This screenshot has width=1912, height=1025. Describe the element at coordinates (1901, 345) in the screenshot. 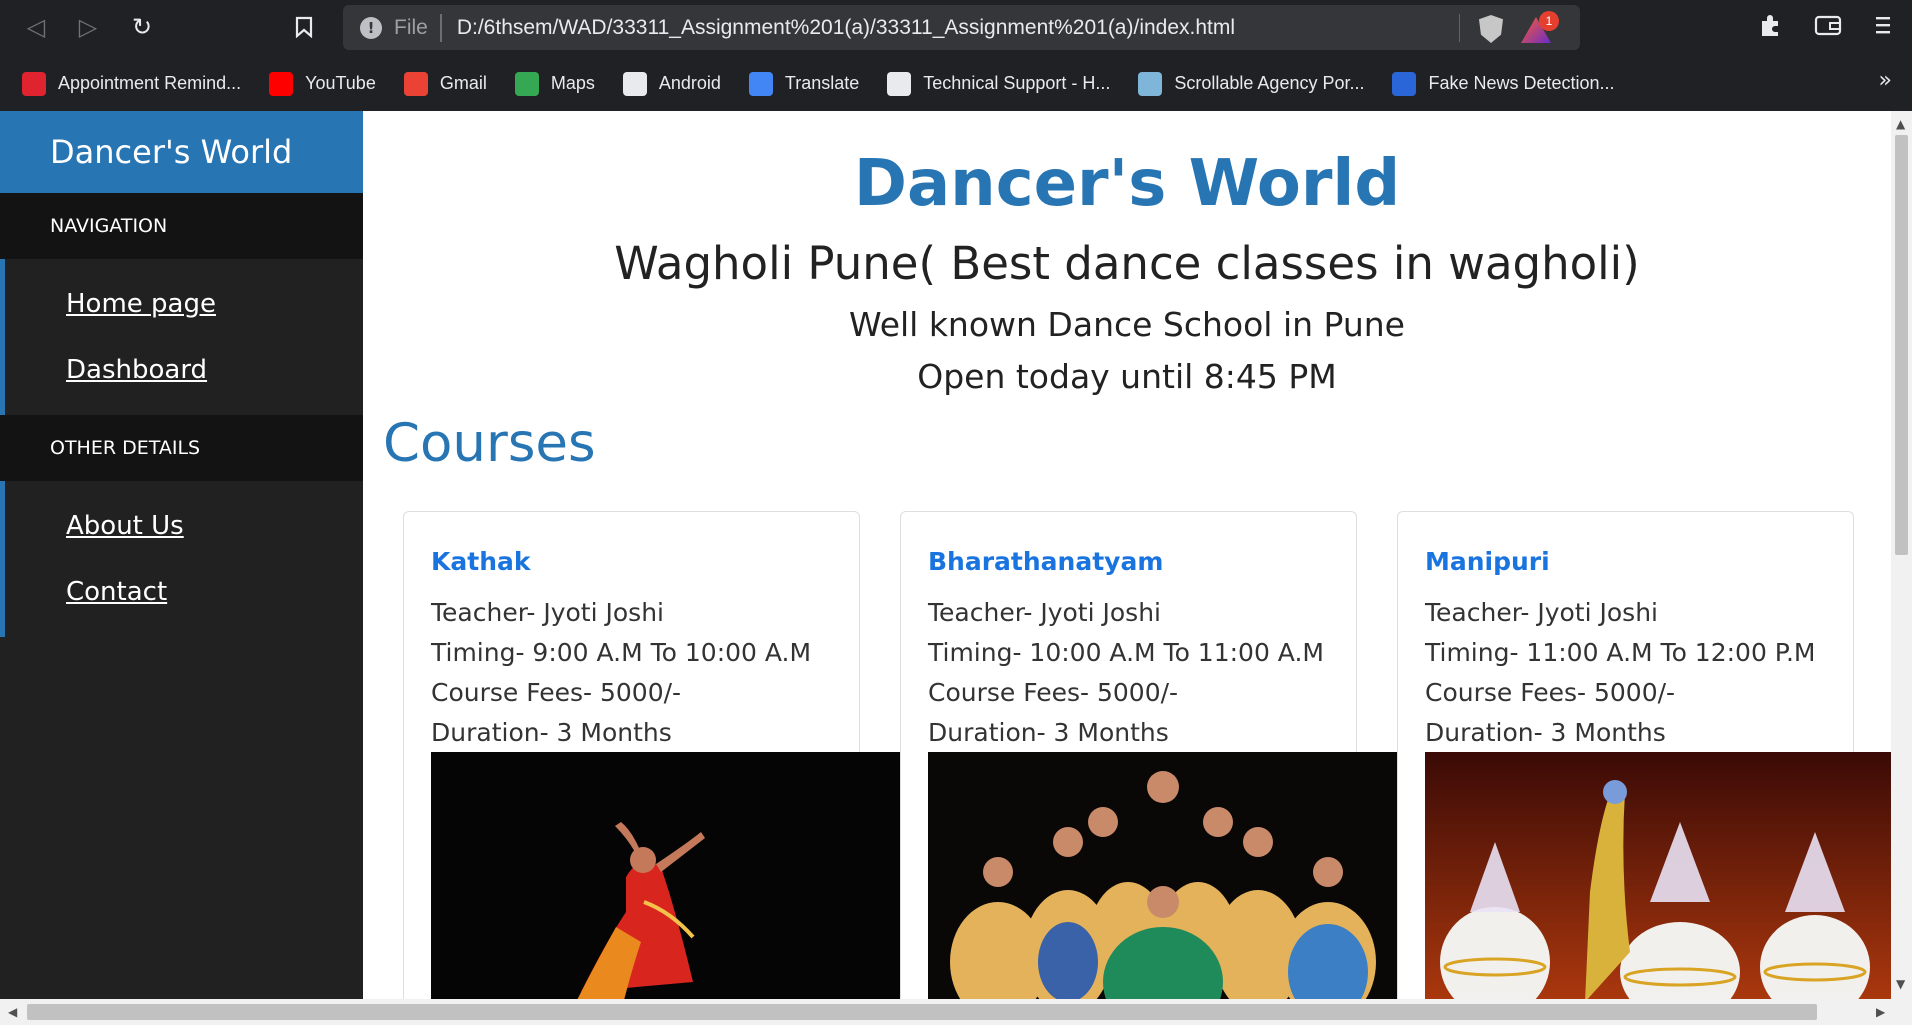

I see `vertical-scroll-thumb` at that location.